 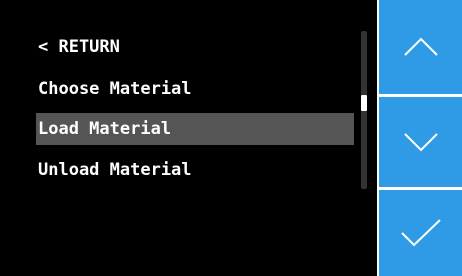 I want to click on confirm-button, so click(x=420, y=233).